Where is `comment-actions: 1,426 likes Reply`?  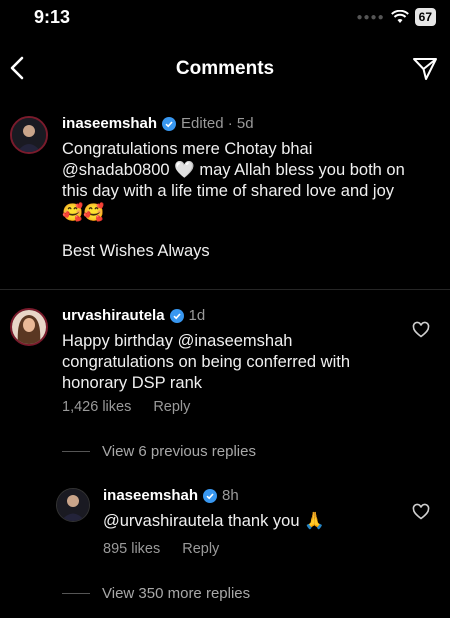
comment-actions: 1,426 likes Reply is located at coordinates (126, 407).